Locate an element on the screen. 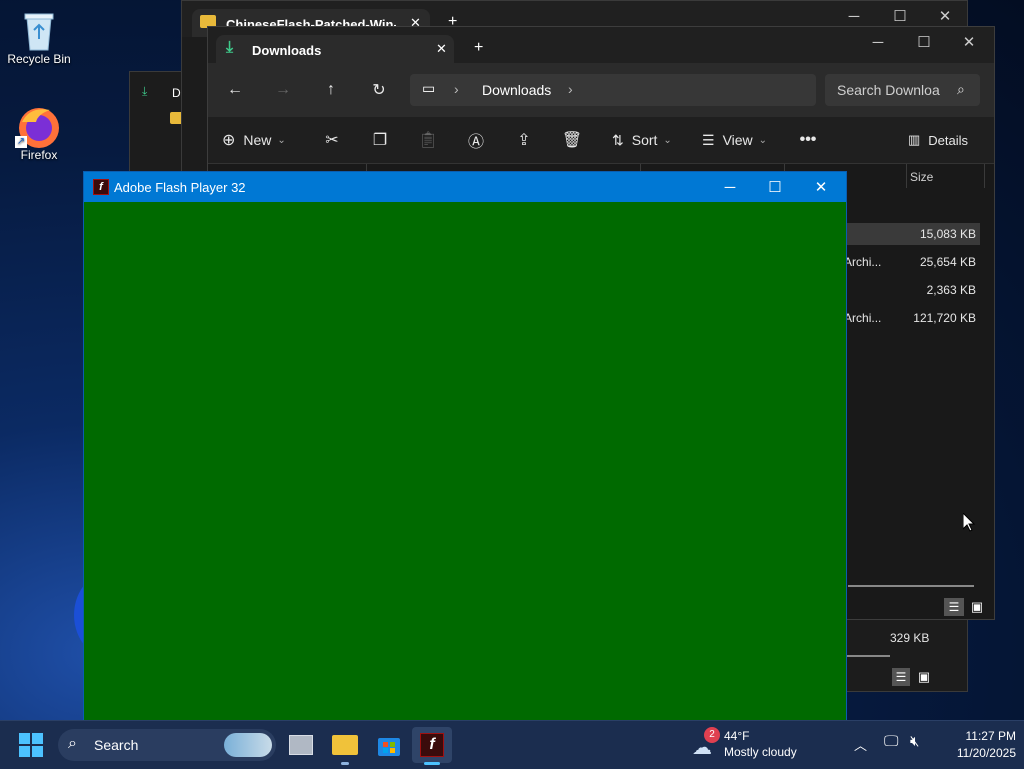  tab-downloads: ⤓ Downloads ✕ is located at coordinates (335, 49).